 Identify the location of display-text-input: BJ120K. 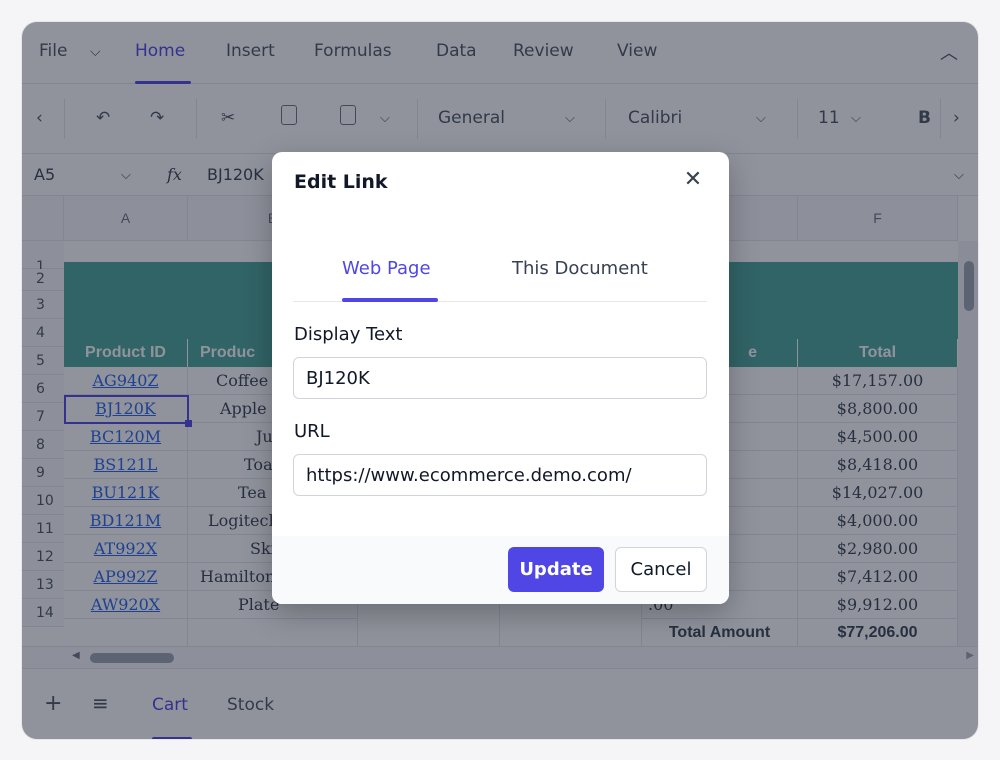
(500, 378).